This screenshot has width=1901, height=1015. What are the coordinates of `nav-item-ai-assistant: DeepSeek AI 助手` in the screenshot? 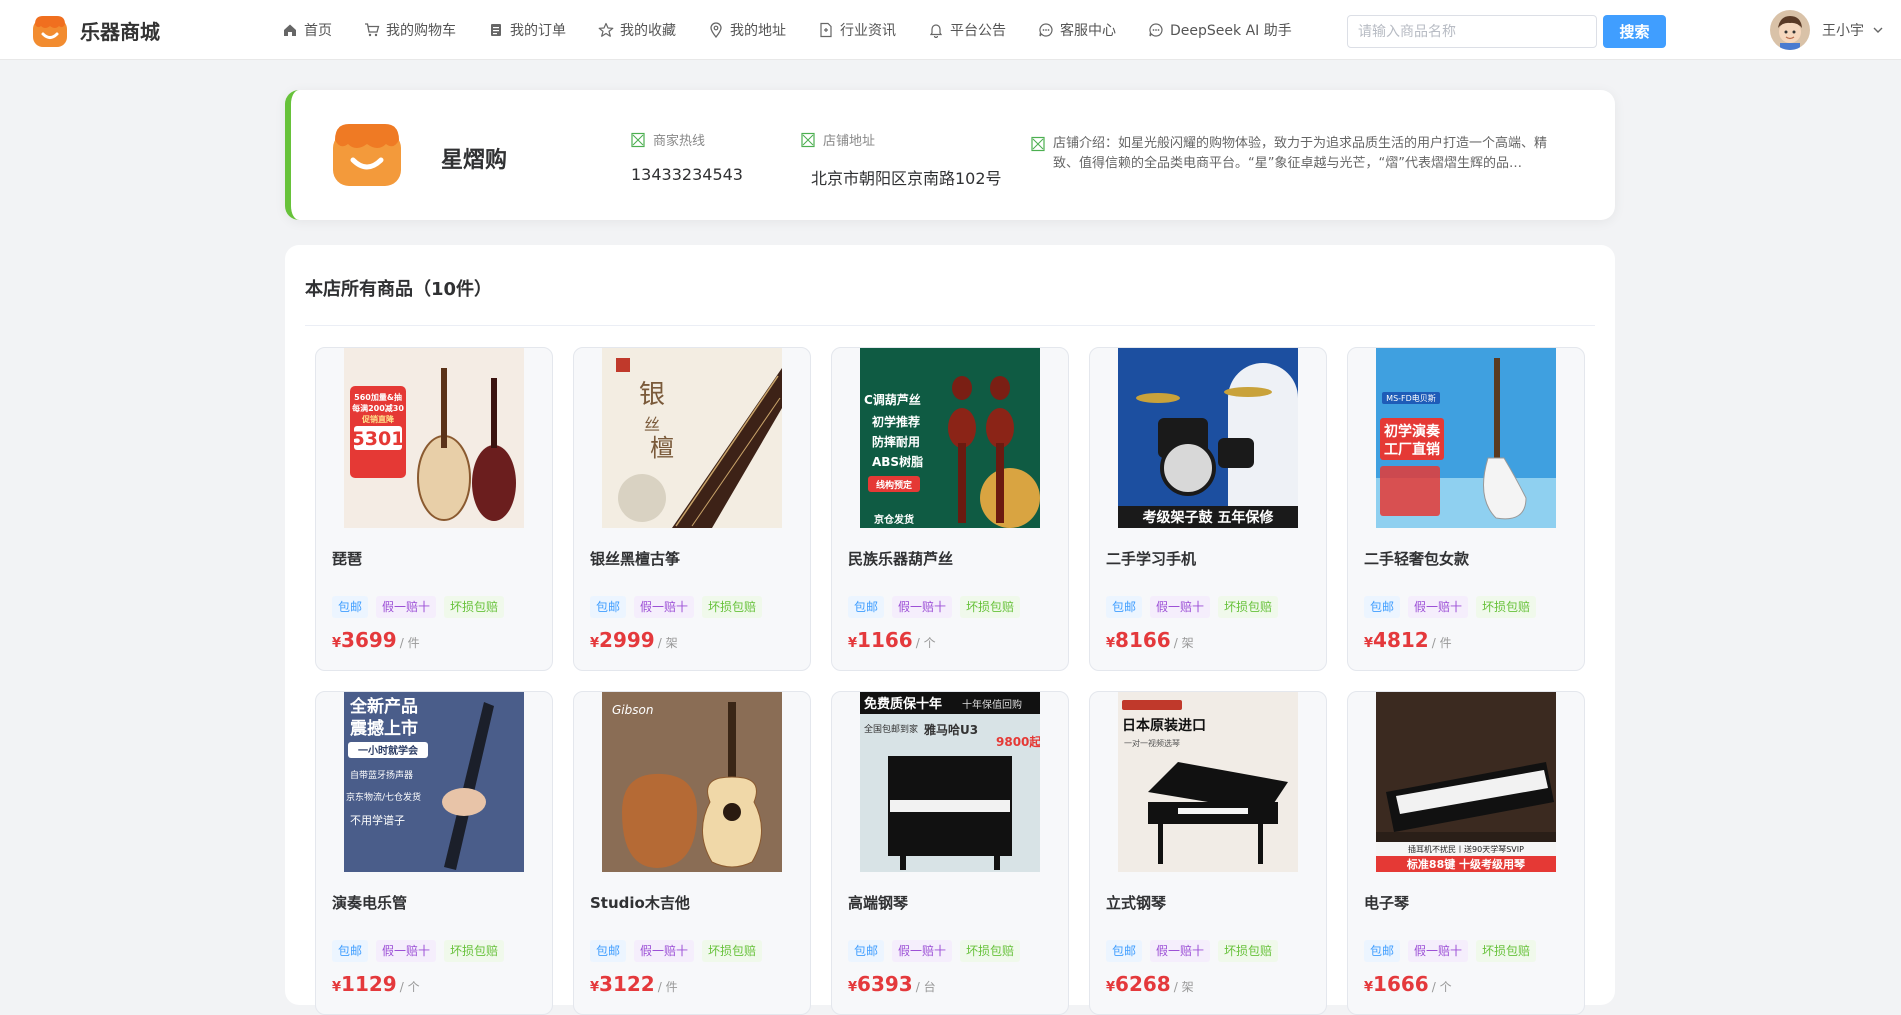 It's located at (1220, 30).